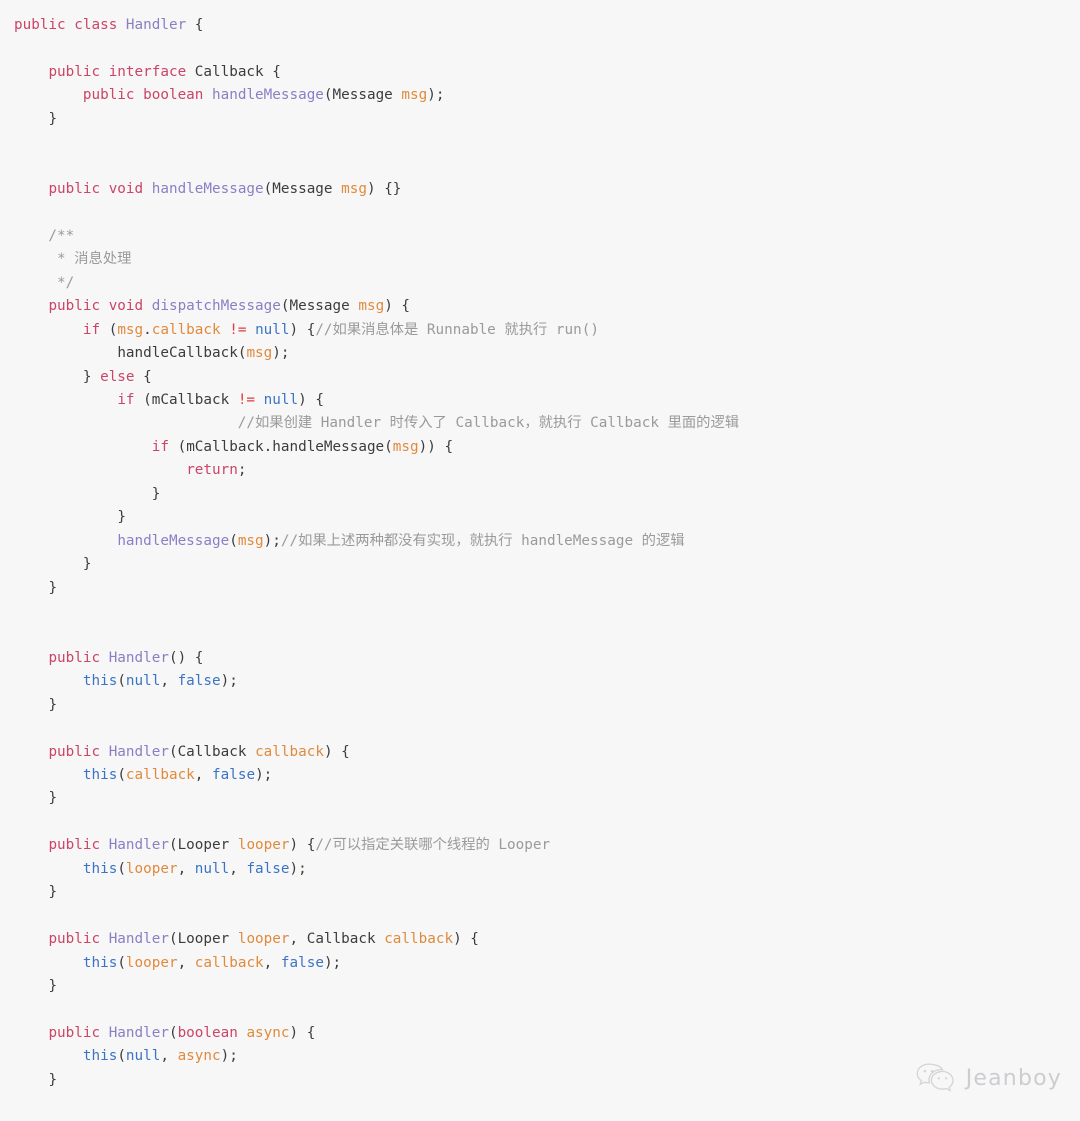  I want to click on code-line: * 消息处理, so click(73, 259).